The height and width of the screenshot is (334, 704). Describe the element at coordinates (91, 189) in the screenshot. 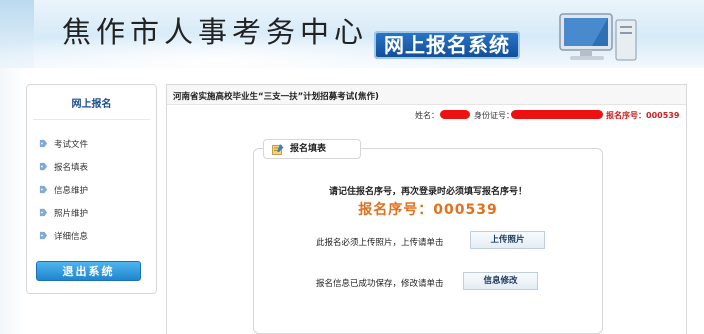

I see `sidebar: 网上报名 考试文件 报名填表 信息维护 照片维护 详细信息 退出系统` at that location.